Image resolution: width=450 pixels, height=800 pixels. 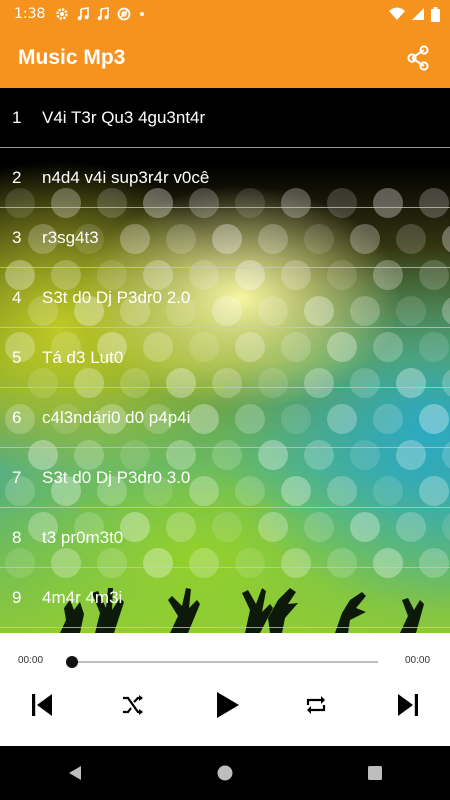 I want to click on seek-bar, so click(x=224, y=662).